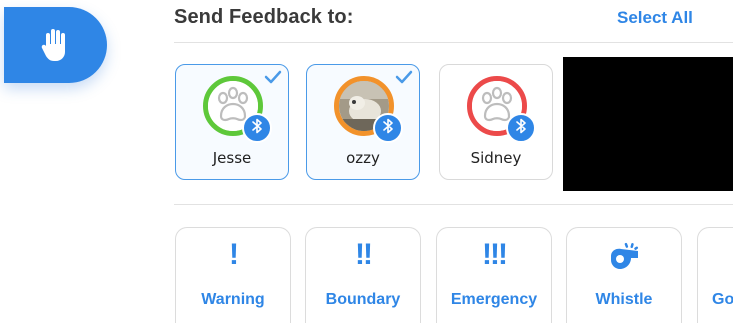 The height and width of the screenshot is (323, 733). Describe the element at coordinates (363, 122) in the screenshot. I see `pet-card-ozzy: ozzy` at that location.